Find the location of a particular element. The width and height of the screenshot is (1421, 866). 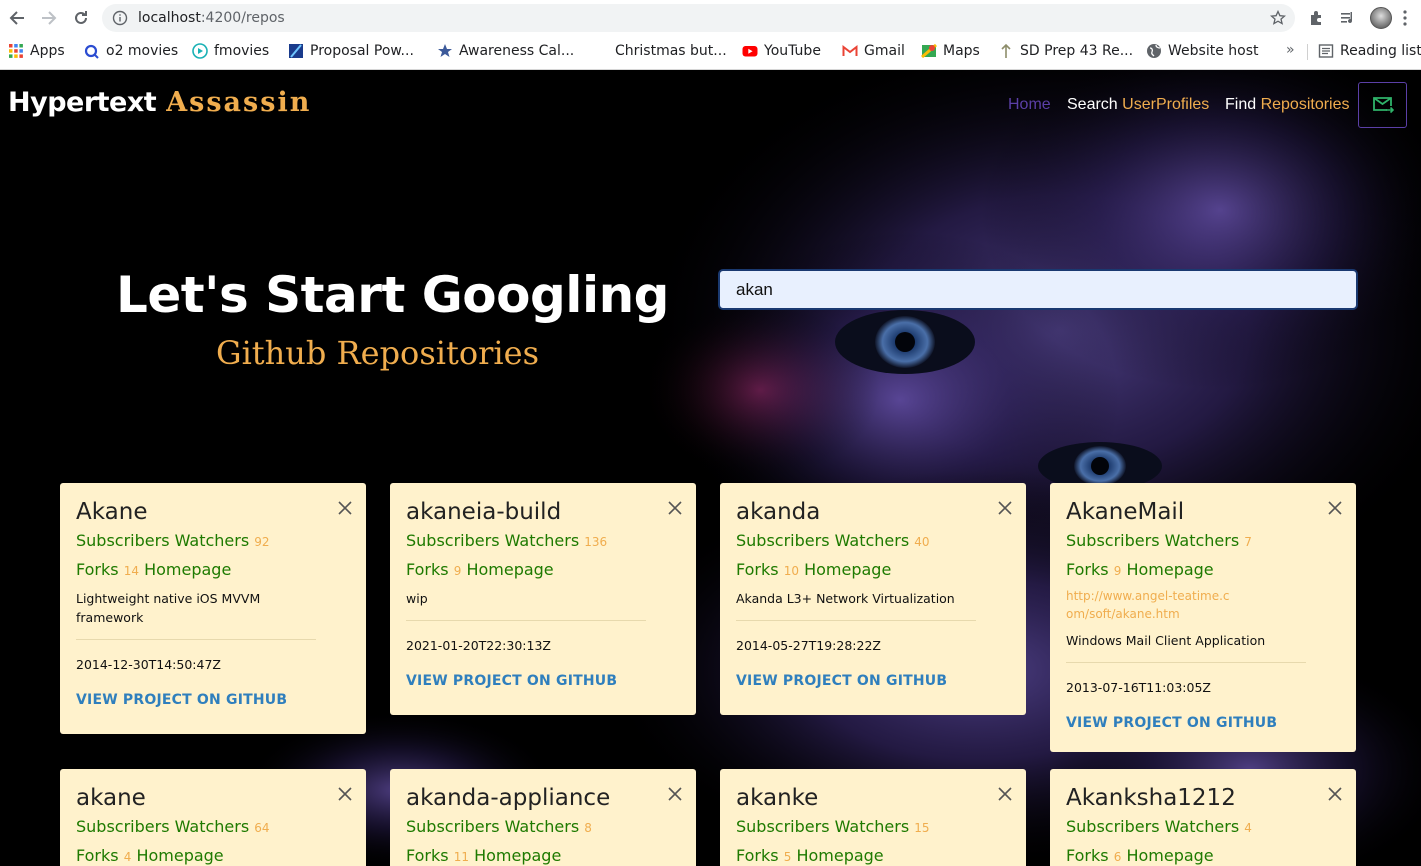

bookmarks-more: » is located at coordinates (1290, 50).